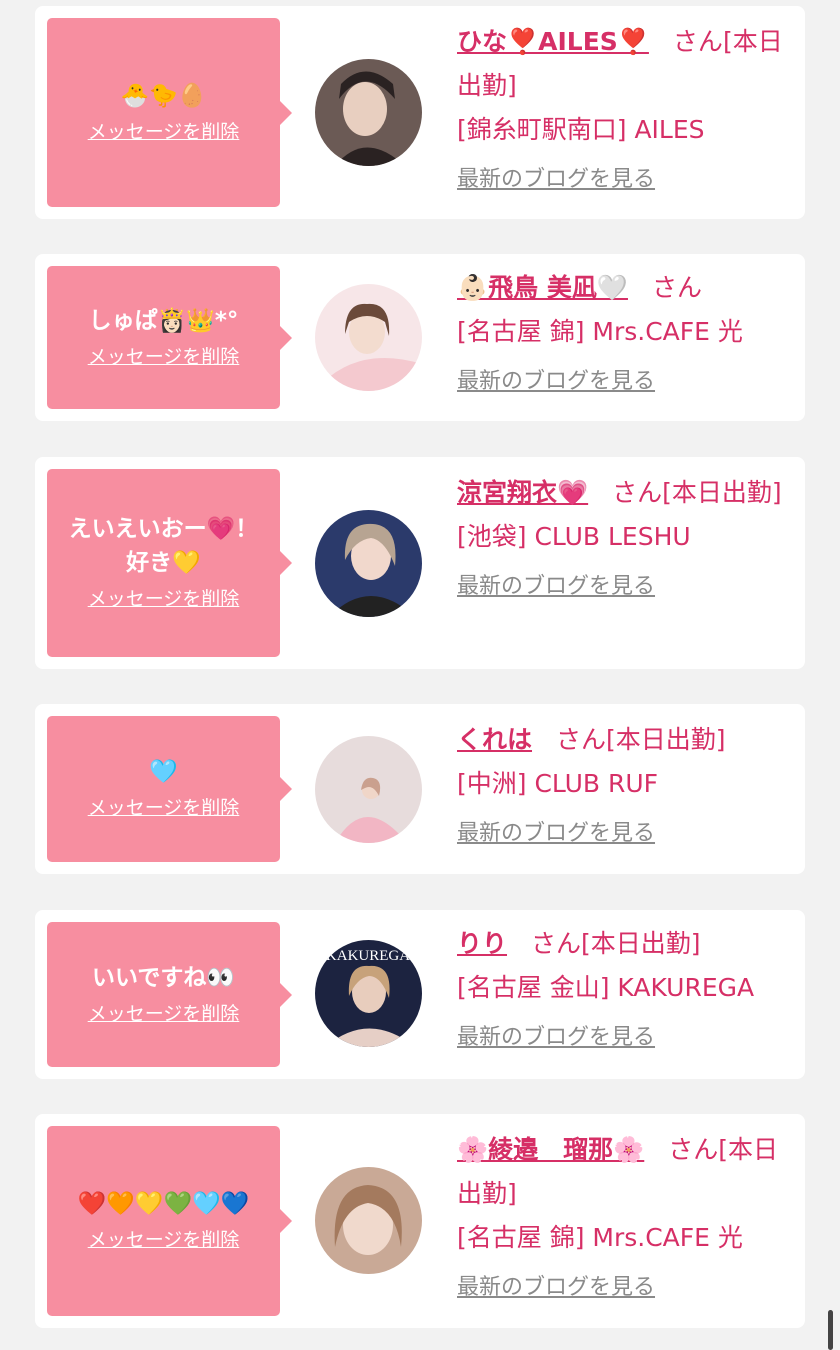  Describe the element at coordinates (169, 994) in the screenshot. I see `message-bubble: いいですね👀 メッセージを削除` at that location.